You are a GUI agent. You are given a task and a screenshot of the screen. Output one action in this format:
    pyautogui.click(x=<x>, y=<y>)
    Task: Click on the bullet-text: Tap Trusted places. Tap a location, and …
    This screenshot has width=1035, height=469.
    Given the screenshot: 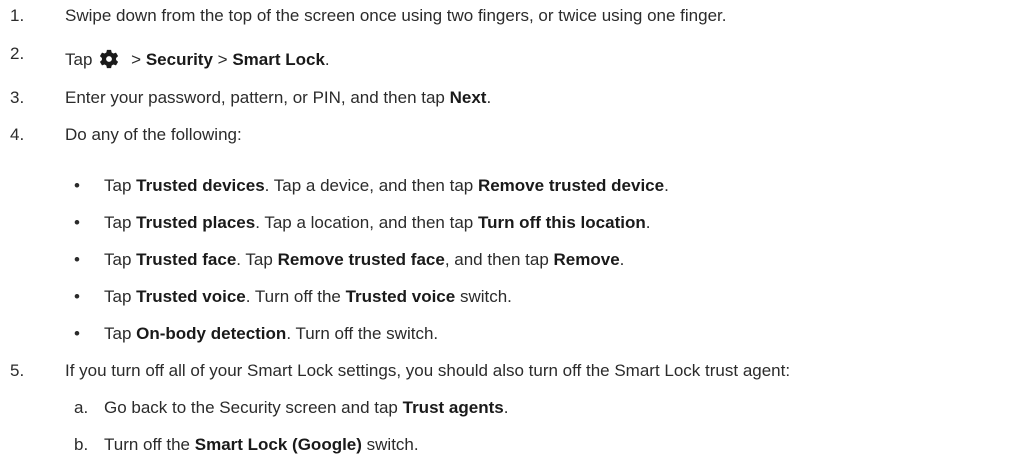 What is the action you would take?
    pyautogui.click(x=377, y=222)
    